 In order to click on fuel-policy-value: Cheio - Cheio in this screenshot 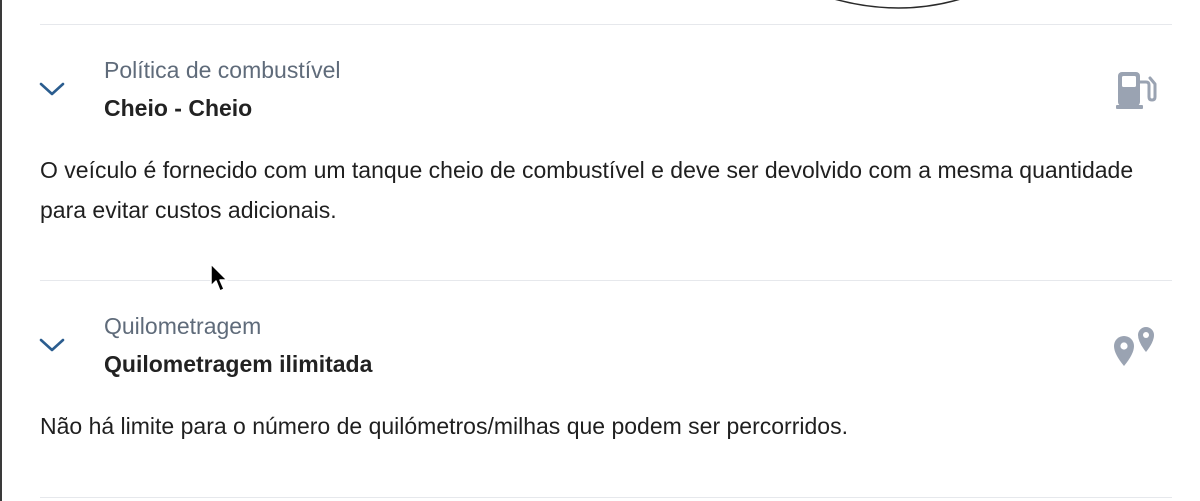, I will do `click(178, 108)`.